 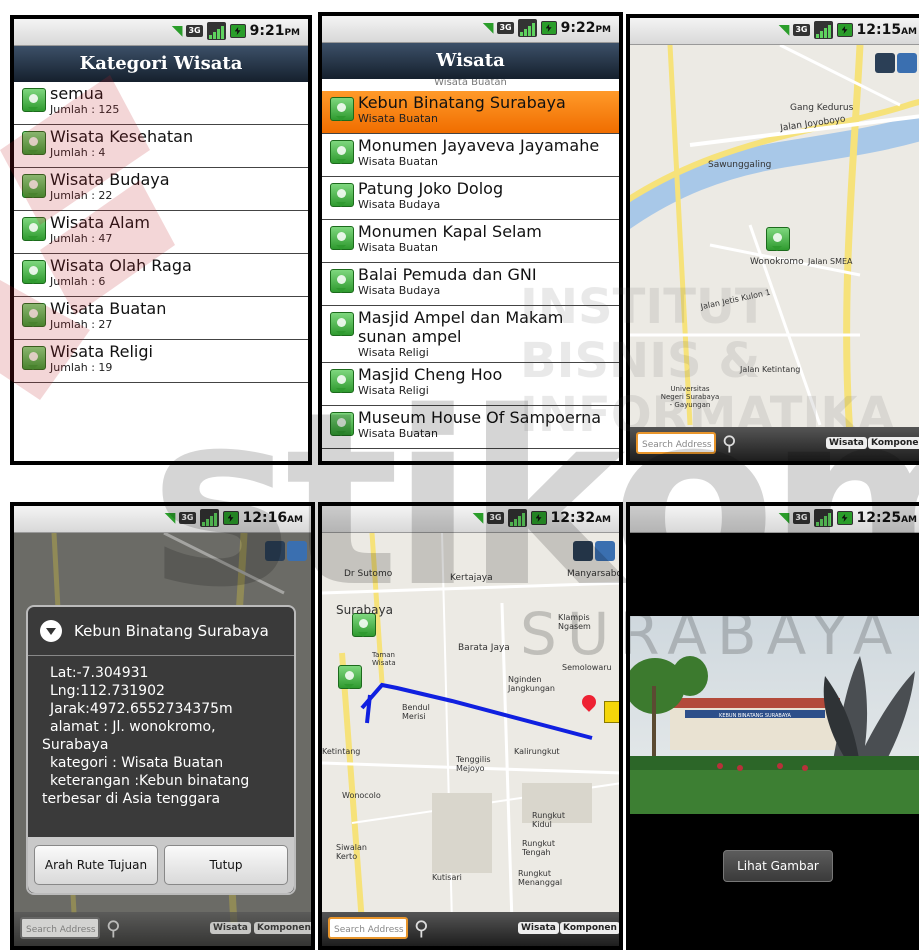 I want to click on zoo-entrance-photo: KEBUN BINATANG SURABAYA, so click(x=774, y=715).